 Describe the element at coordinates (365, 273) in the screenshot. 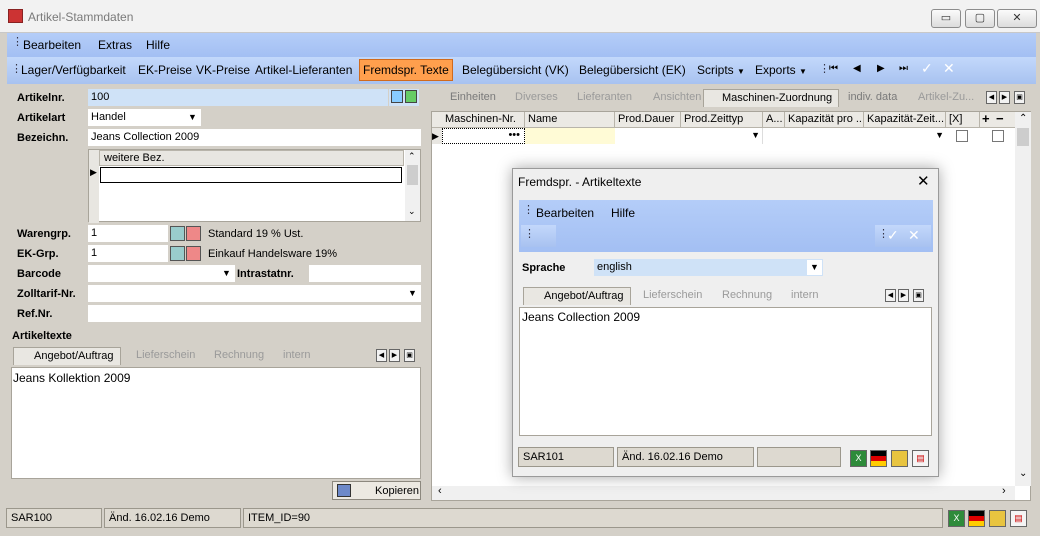

I see `intrastat-field` at that location.